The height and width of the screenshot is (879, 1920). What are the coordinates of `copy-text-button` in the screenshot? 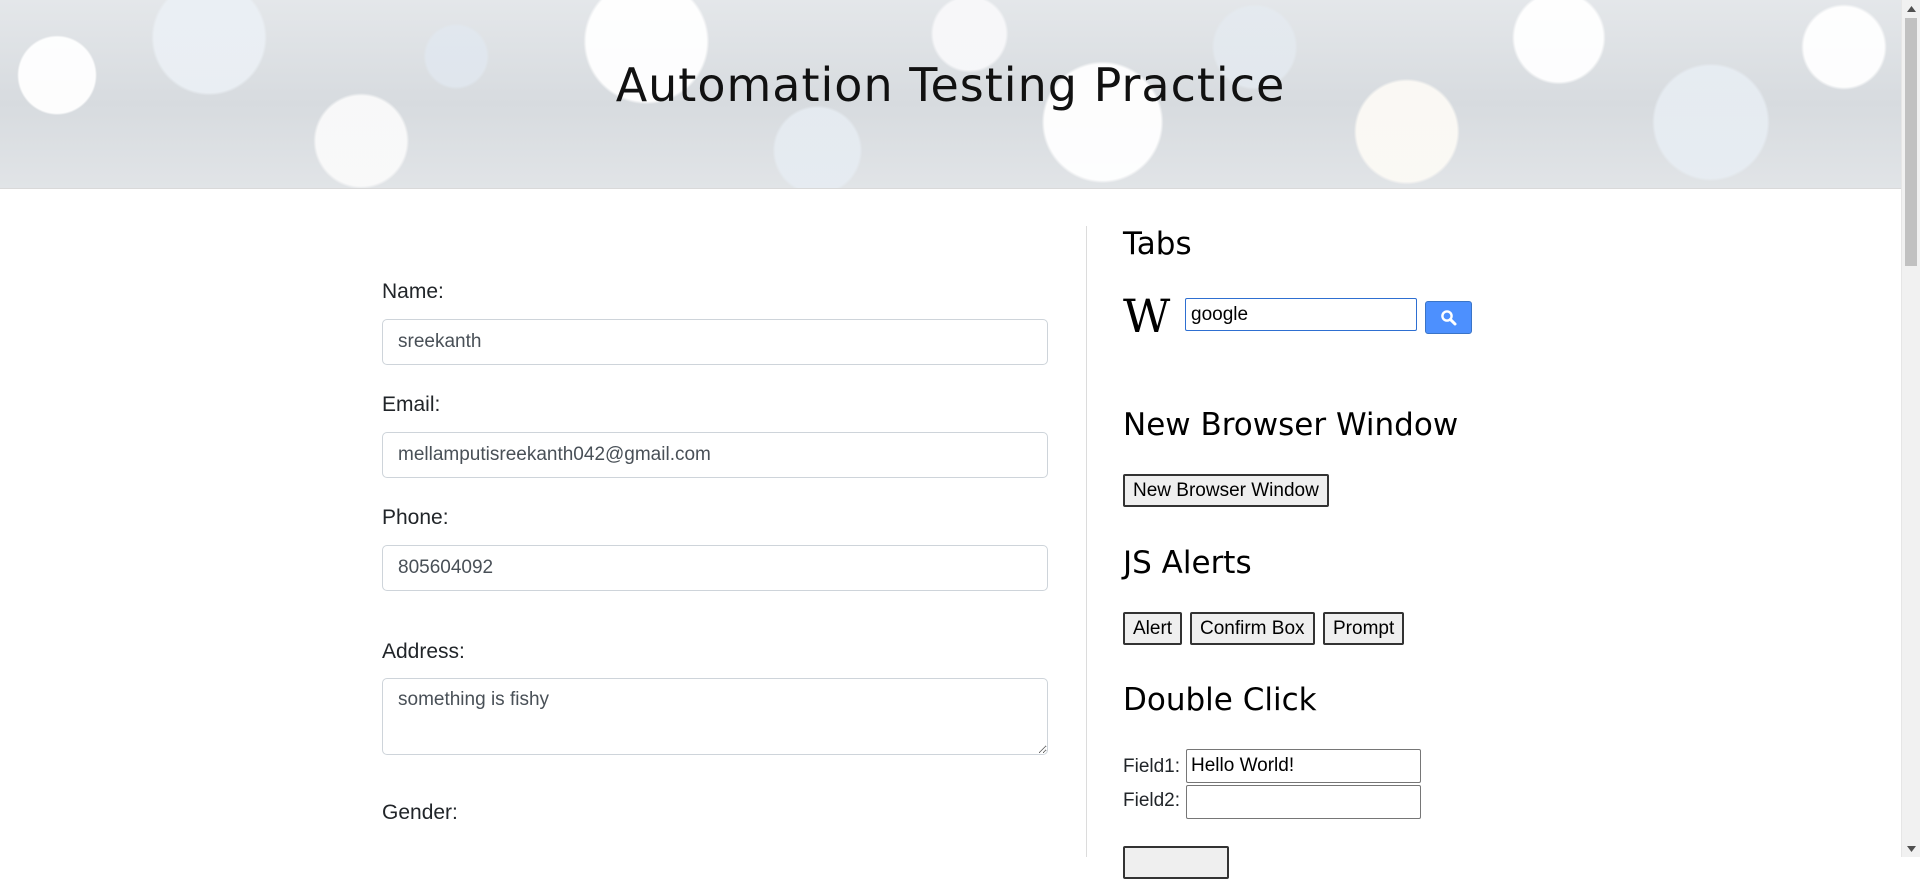 It's located at (1176, 862).